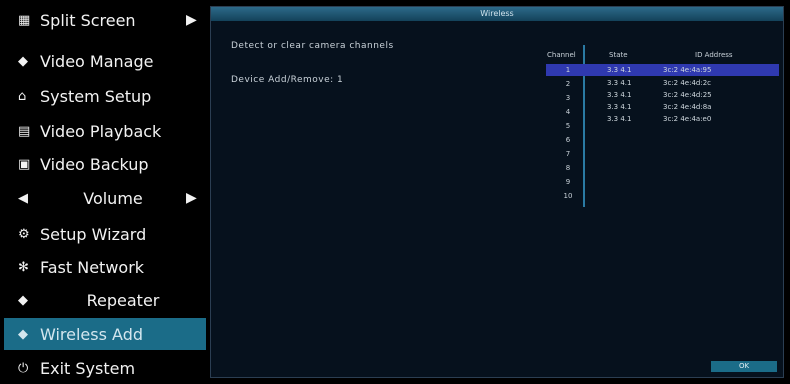  Describe the element at coordinates (497, 14) in the screenshot. I see `panel-title: Wireless` at that location.